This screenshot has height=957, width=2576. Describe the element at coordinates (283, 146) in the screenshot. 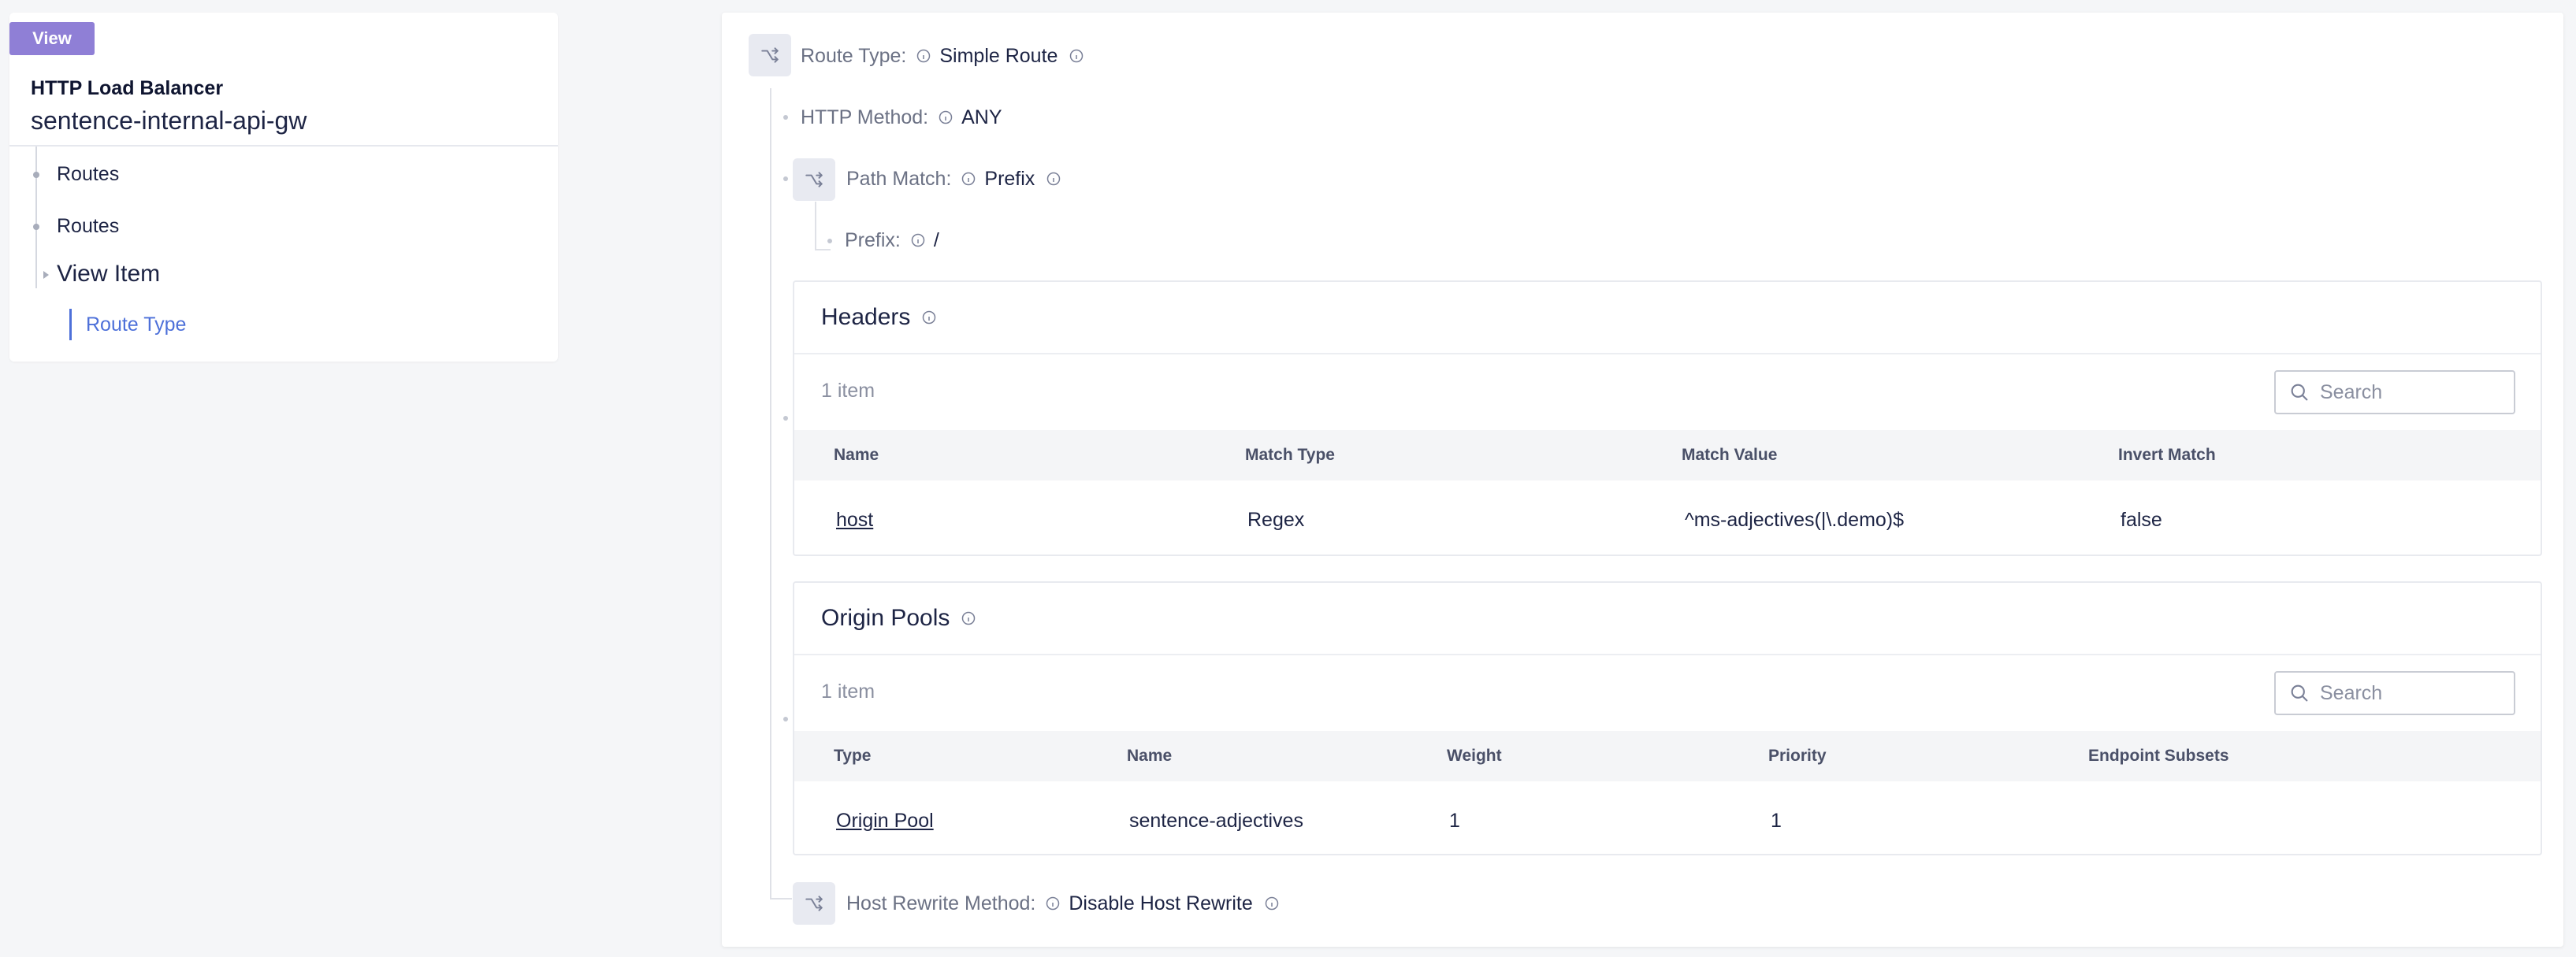

I see `panel-divider` at that location.